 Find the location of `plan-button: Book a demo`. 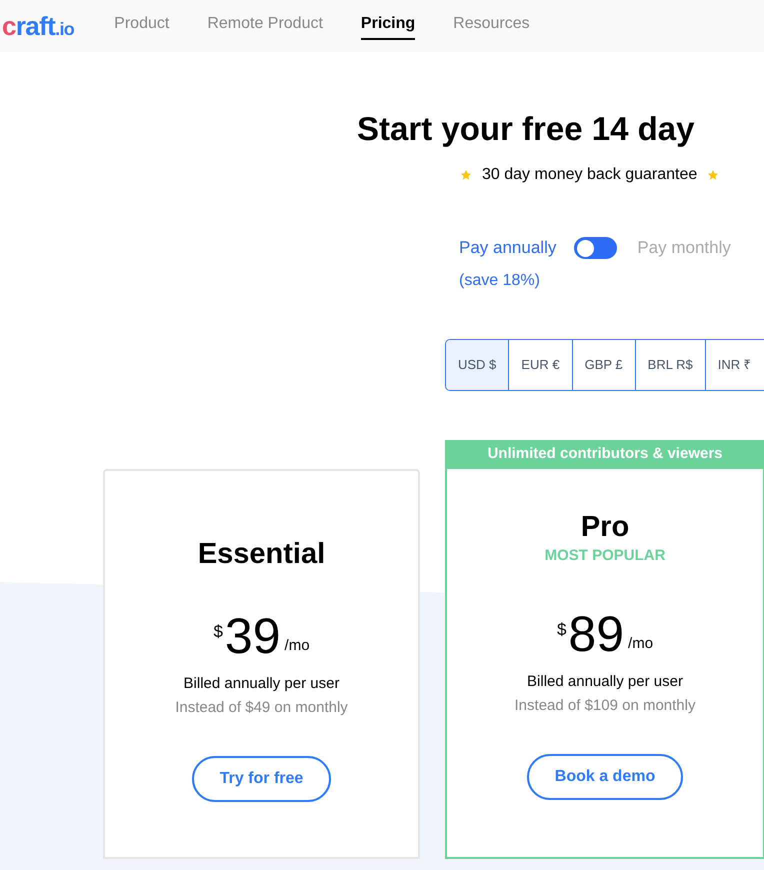

plan-button: Book a demo is located at coordinates (605, 777).